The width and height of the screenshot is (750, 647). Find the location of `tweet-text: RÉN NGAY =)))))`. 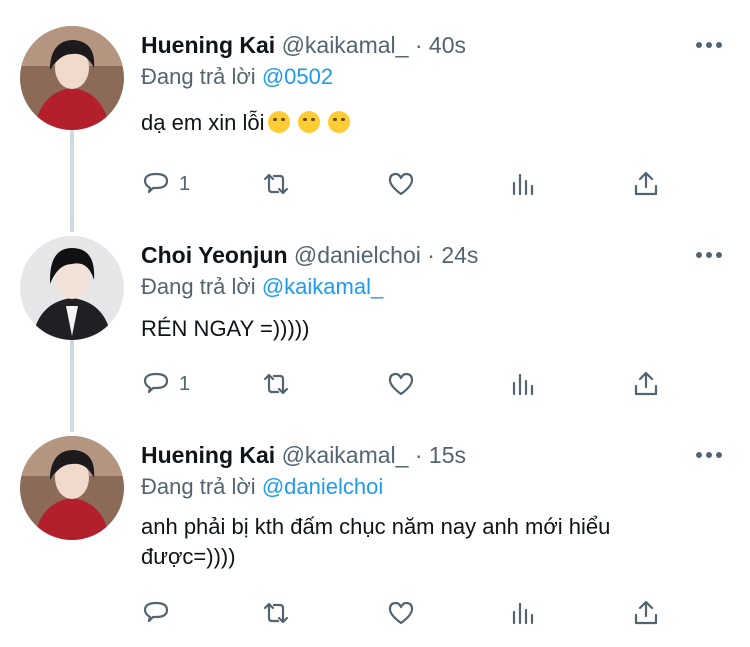

tweet-text: RÉN NGAY =))))) is located at coordinates (431, 329).